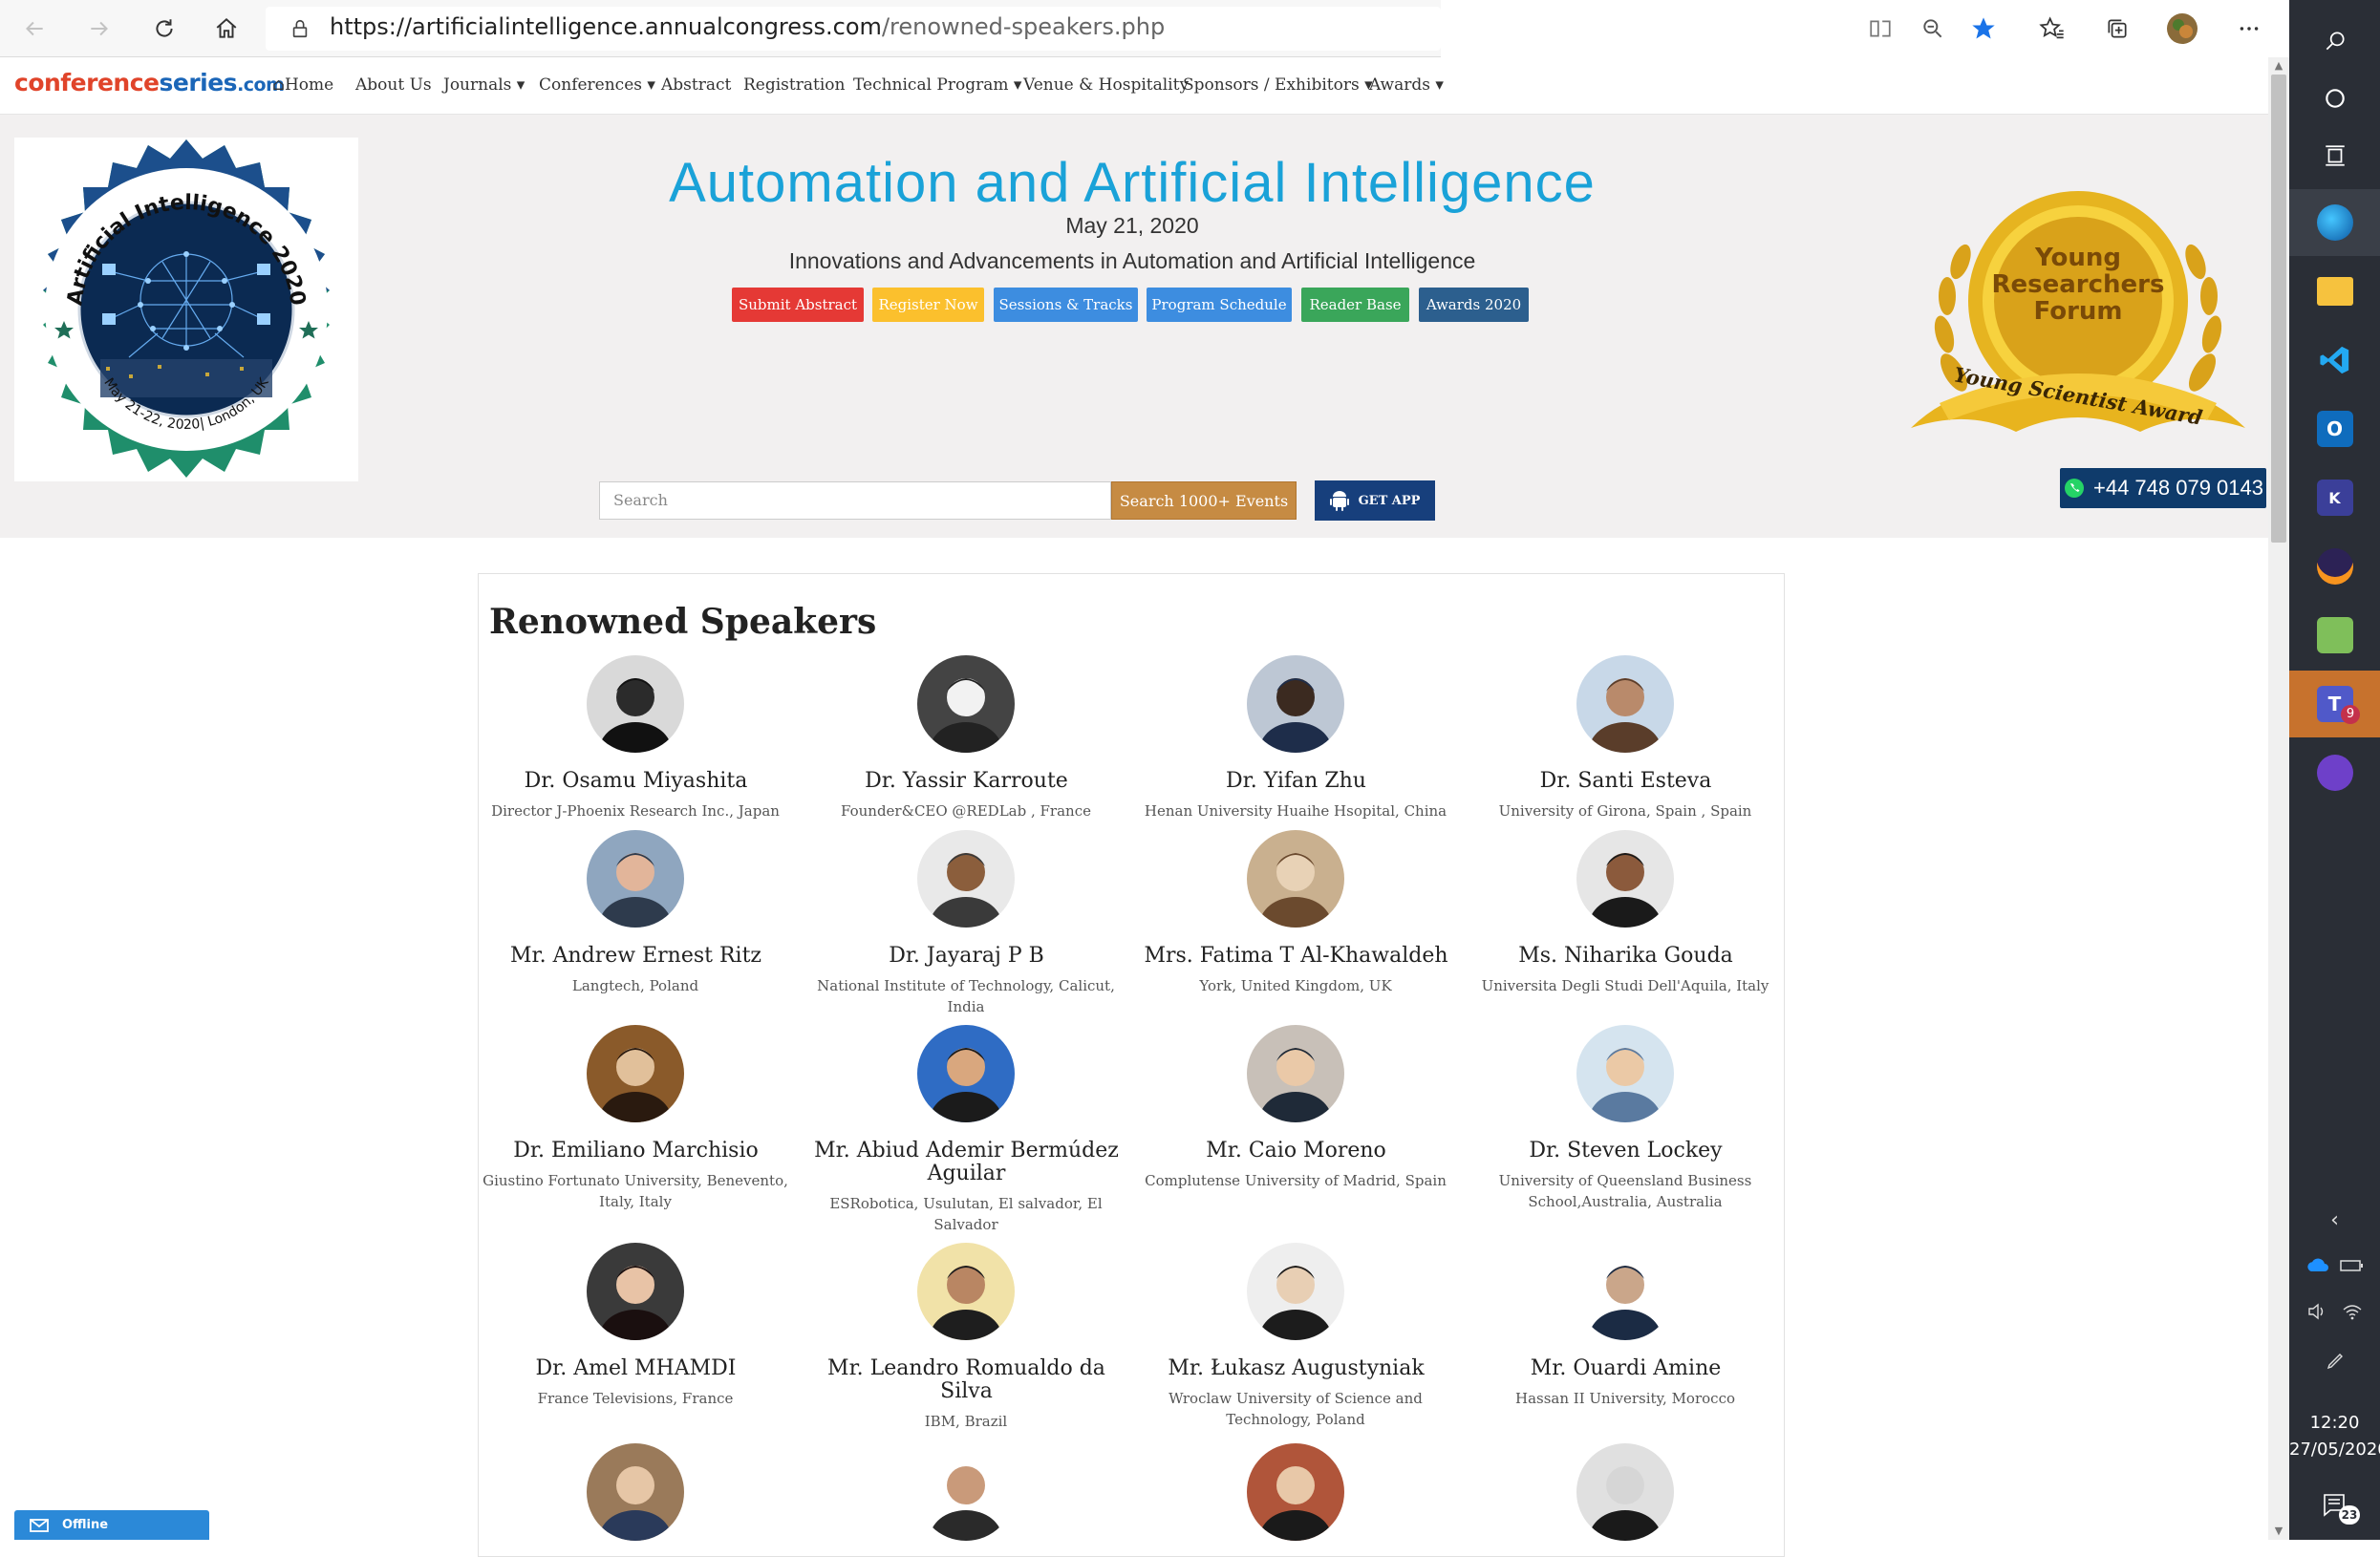 This screenshot has height=1557, width=2380. Describe the element at coordinates (966, 782) in the screenshot. I see `speaker-name: Dr. Yassir Karroute` at that location.